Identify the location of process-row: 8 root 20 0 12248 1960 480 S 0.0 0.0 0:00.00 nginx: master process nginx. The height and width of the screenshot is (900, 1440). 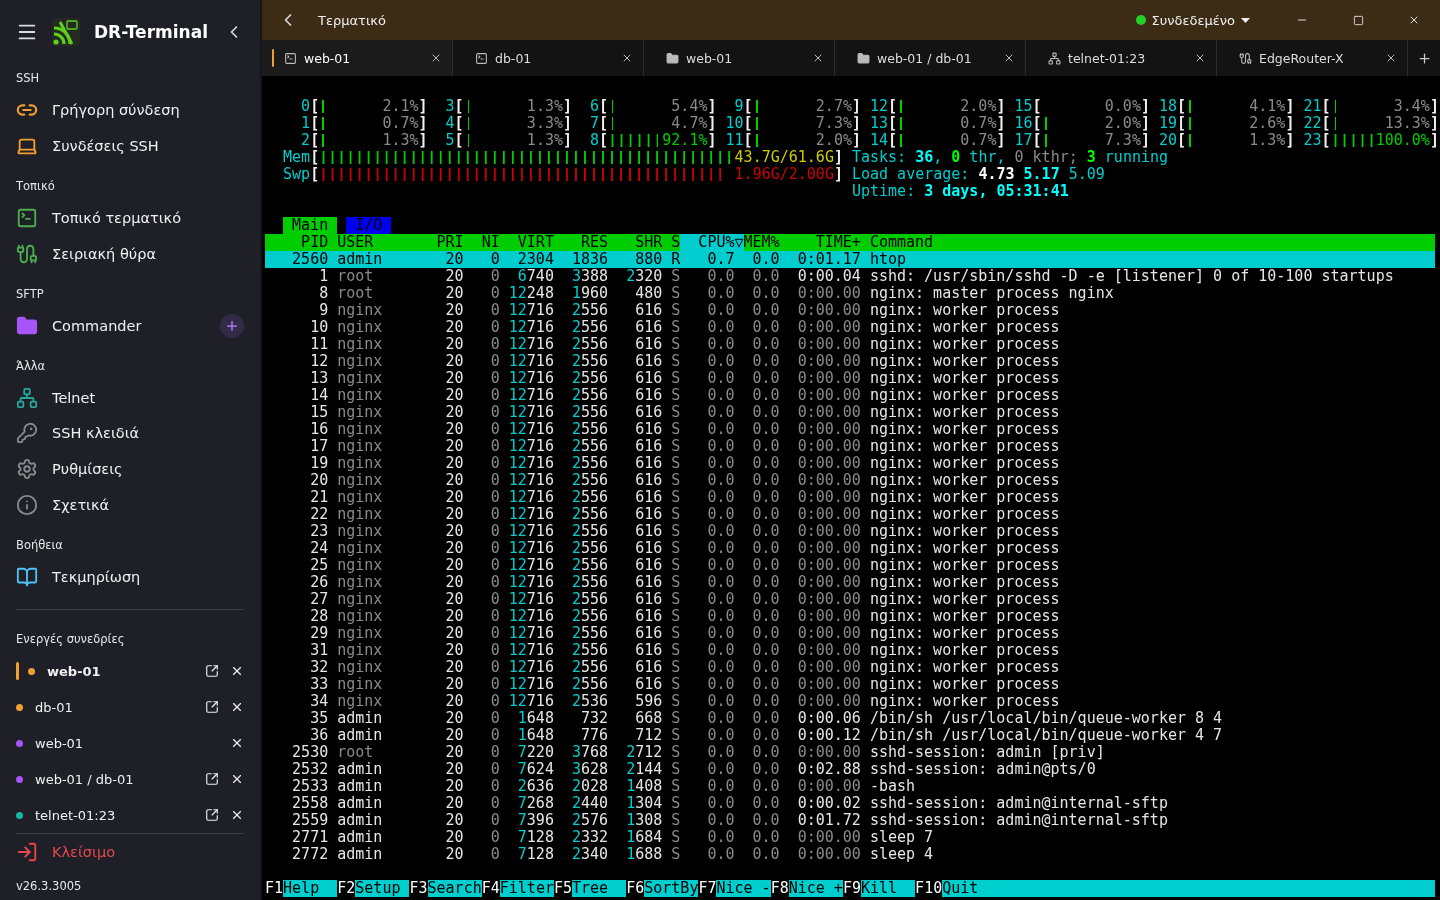
(850, 293).